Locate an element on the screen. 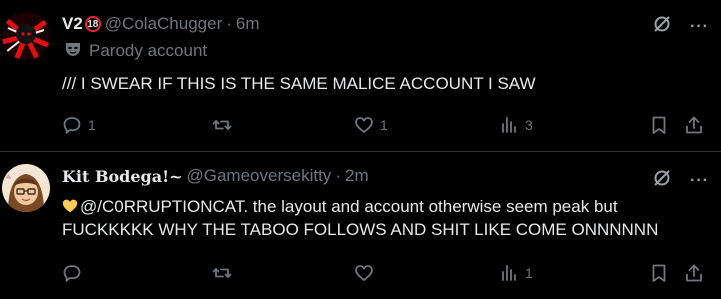 Image resolution: width=721 pixels, height=299 pixels. parody-label-text: Parody account is located at coordinates (148, 50).